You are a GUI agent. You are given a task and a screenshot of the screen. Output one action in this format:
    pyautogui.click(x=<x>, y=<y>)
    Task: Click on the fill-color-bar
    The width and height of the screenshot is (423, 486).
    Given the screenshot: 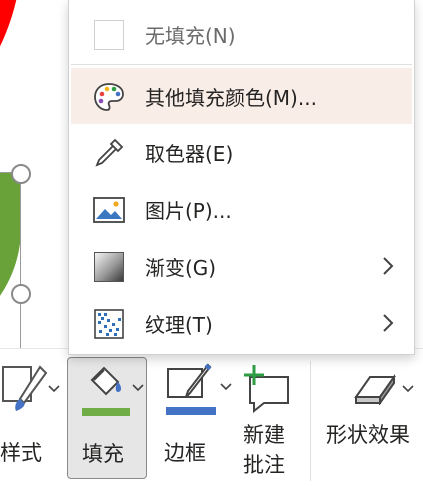 What is the action you would take?
    pyautogui.click(x=106, y=412)
    